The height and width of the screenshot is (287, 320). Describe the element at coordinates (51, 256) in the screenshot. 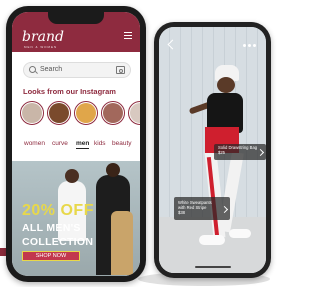

I see `shop-now-button: SHOP NOW` at that location.